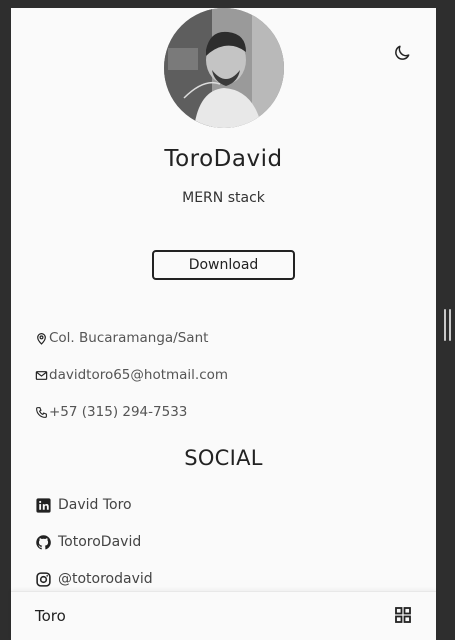  Describe the element at coordinates (129, 338) in the screenshot. I see `location-text: Col. Bucaramanga/Sant` at that location.